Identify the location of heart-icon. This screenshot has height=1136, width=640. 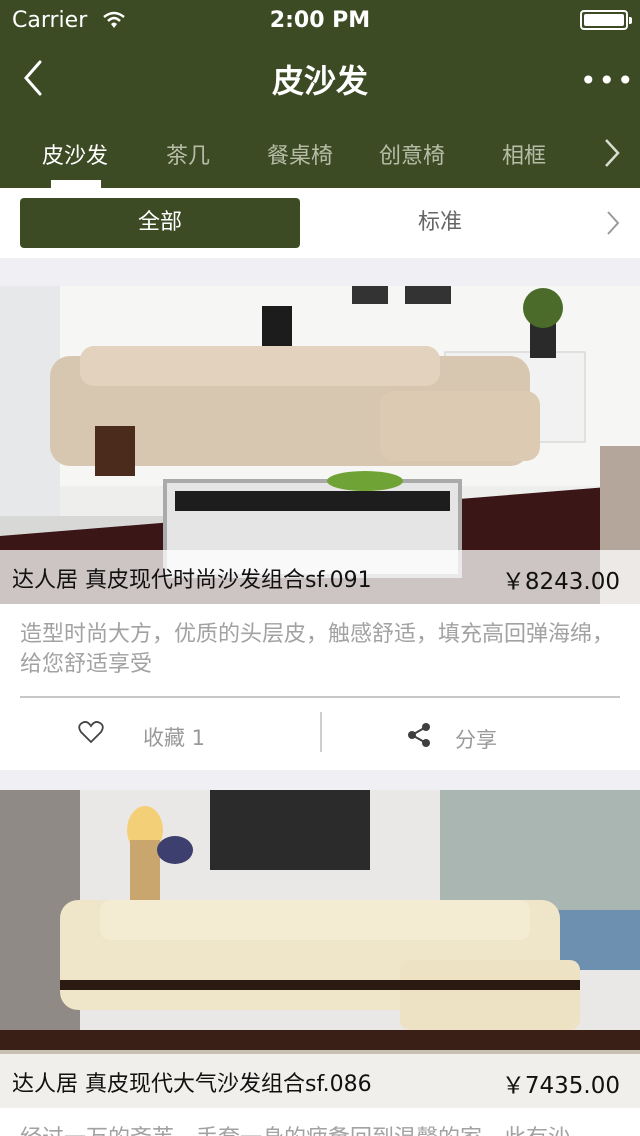
(91, 732).